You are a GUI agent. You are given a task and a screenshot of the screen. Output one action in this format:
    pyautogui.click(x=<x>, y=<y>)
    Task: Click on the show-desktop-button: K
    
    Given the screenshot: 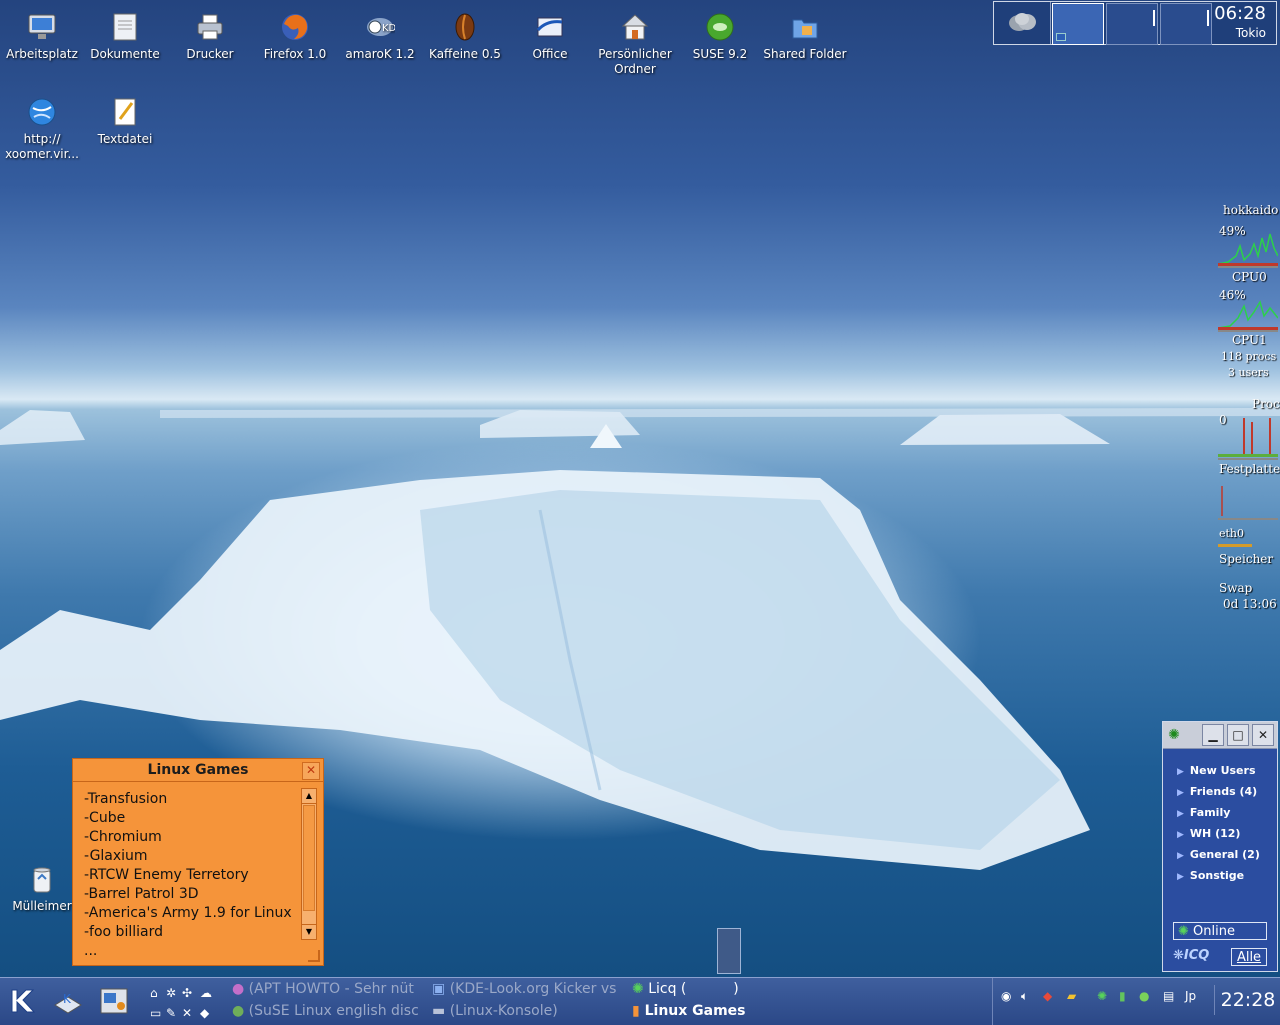 What is the action you would take?
    pyautogui.click(x=68, y=1001)
    